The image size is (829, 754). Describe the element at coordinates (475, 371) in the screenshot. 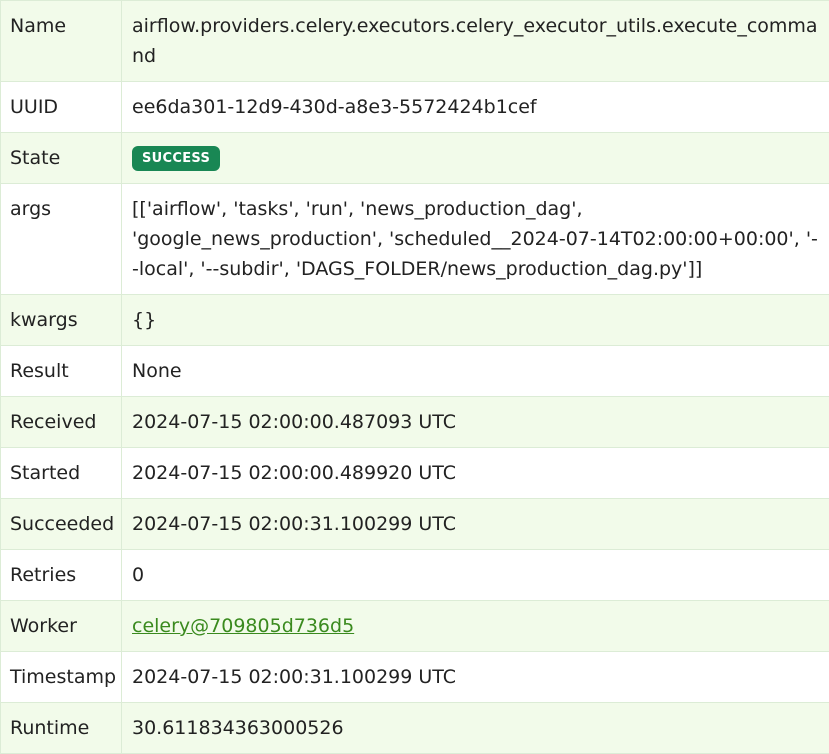

I see `result-value: None` at that location.